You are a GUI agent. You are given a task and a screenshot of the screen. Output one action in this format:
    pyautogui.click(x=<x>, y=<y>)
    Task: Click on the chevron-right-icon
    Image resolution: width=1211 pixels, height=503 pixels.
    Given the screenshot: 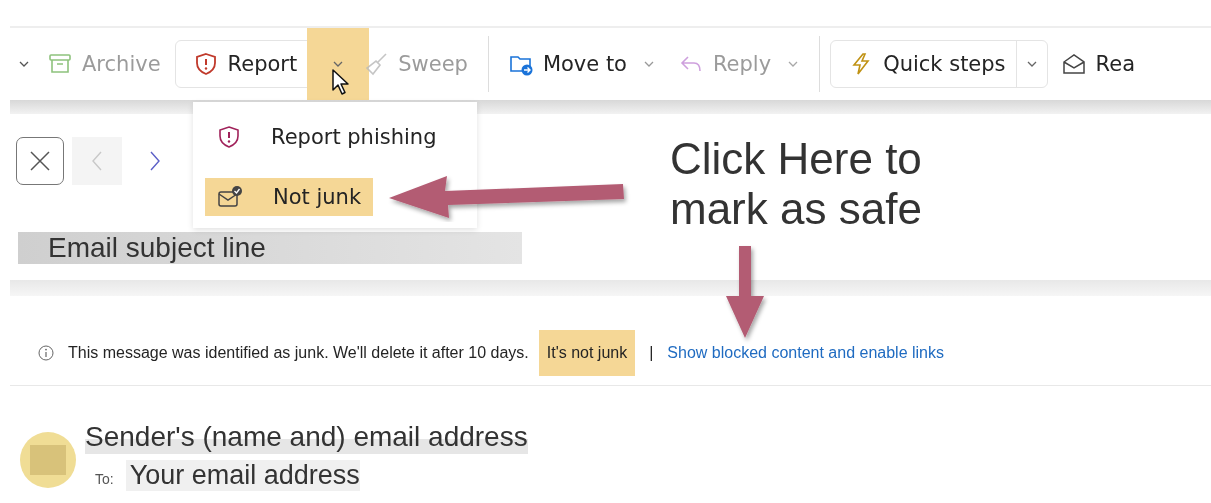 What is the action you would take?
    pyautogui.click(x=155, y=161)
    